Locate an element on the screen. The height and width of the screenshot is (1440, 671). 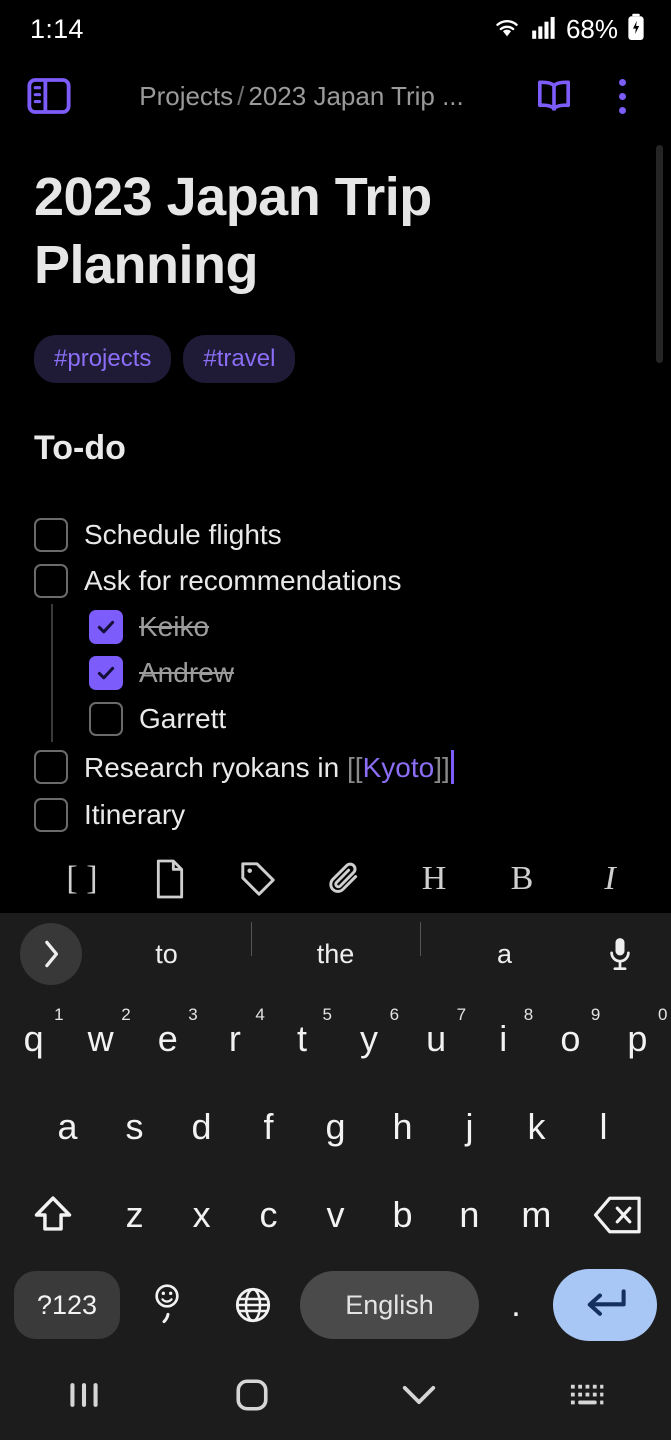
paperclip-icon is located at coordinates (346, 879).